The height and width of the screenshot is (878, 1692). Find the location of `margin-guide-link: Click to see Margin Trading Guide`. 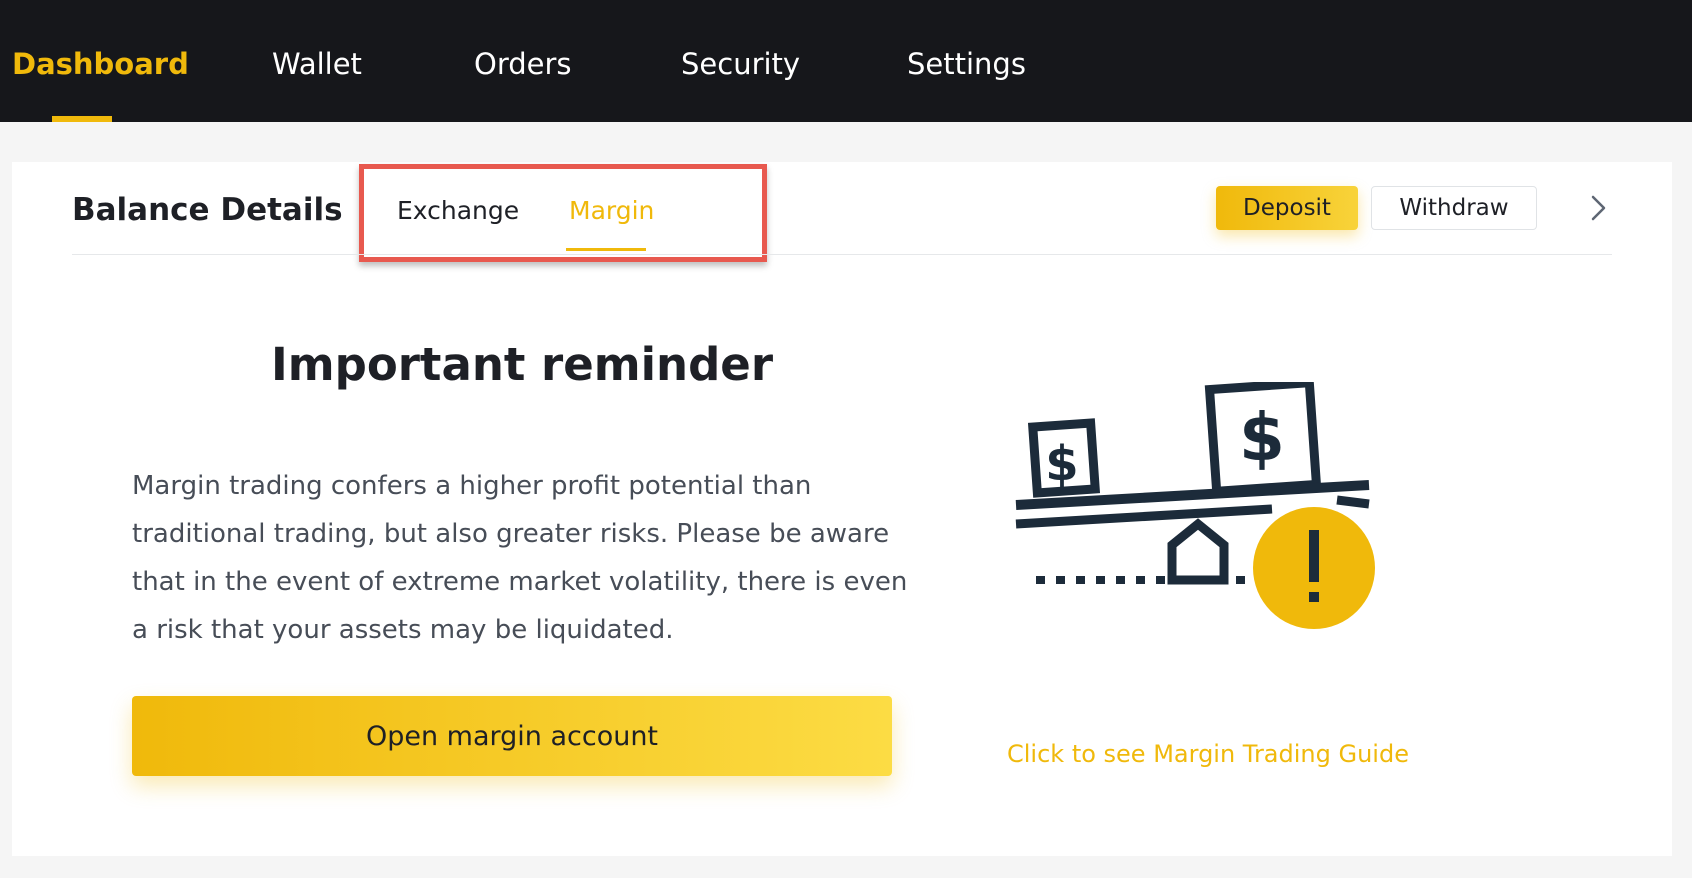

margin-guide-link: Click to see Margin Trading Guide is located at coordinates (1208, 754).